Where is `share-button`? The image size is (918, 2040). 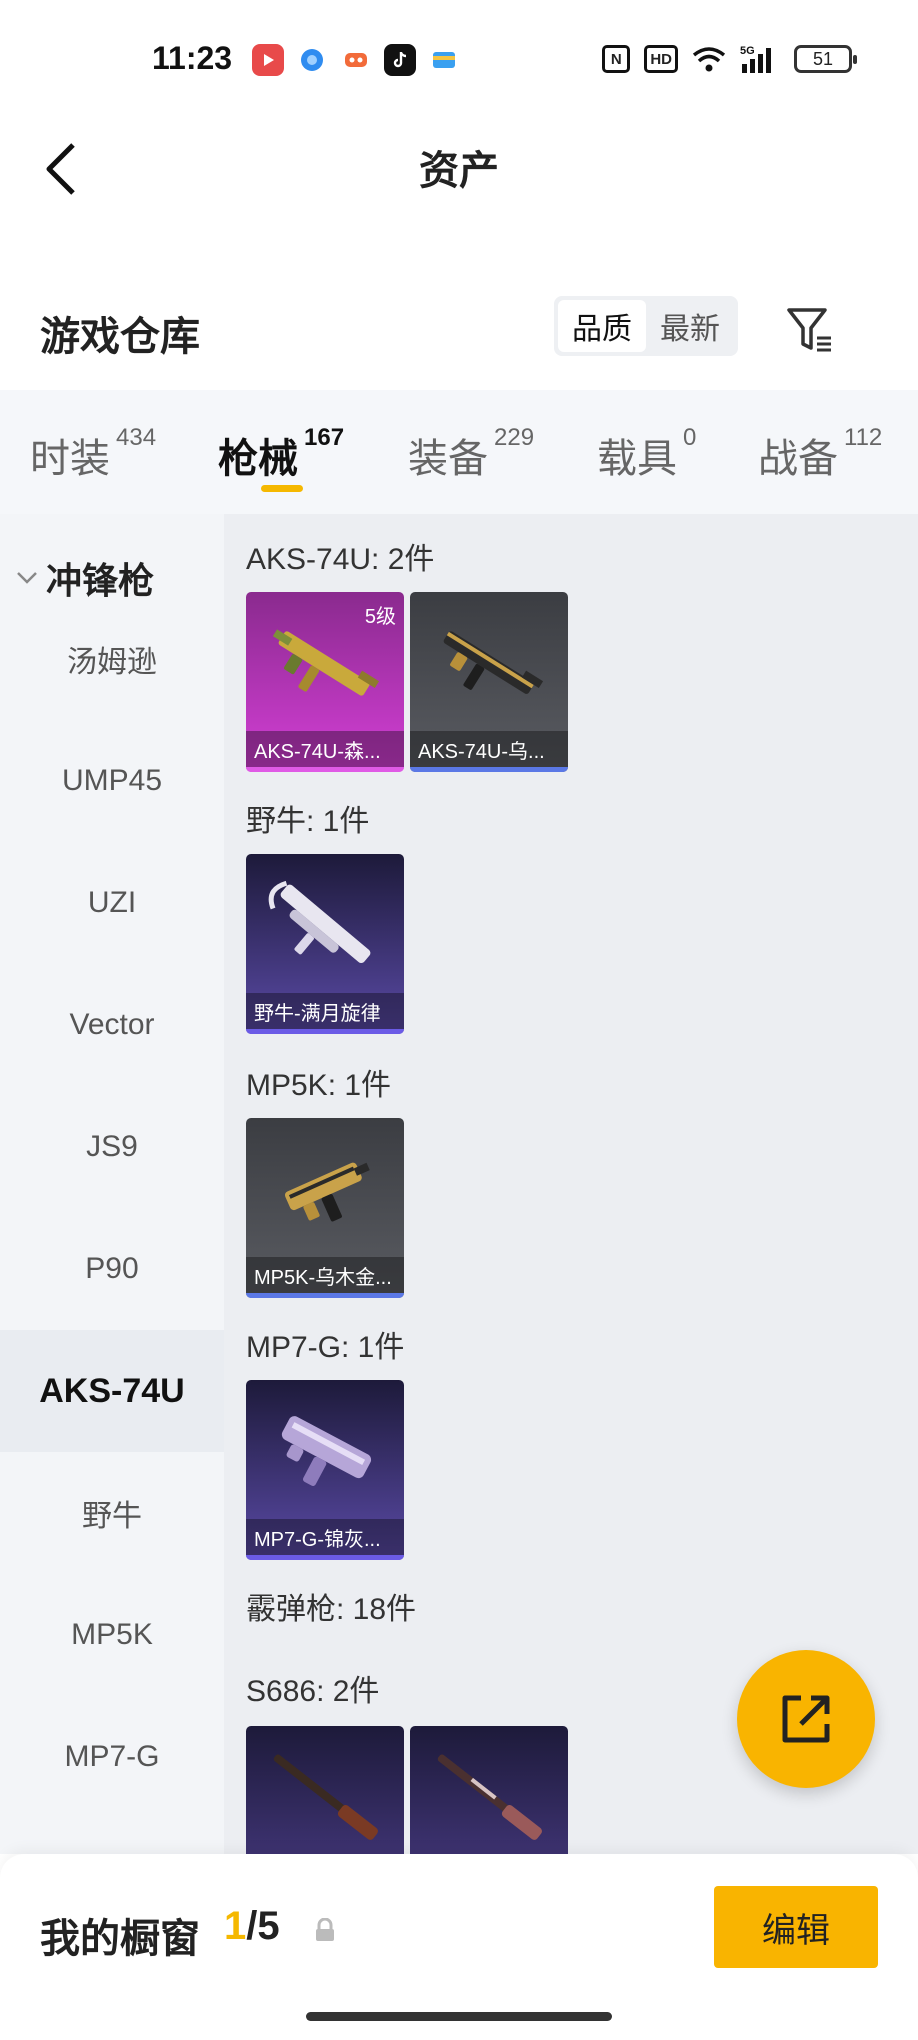
share-button is located at coordinates (806, 1719).